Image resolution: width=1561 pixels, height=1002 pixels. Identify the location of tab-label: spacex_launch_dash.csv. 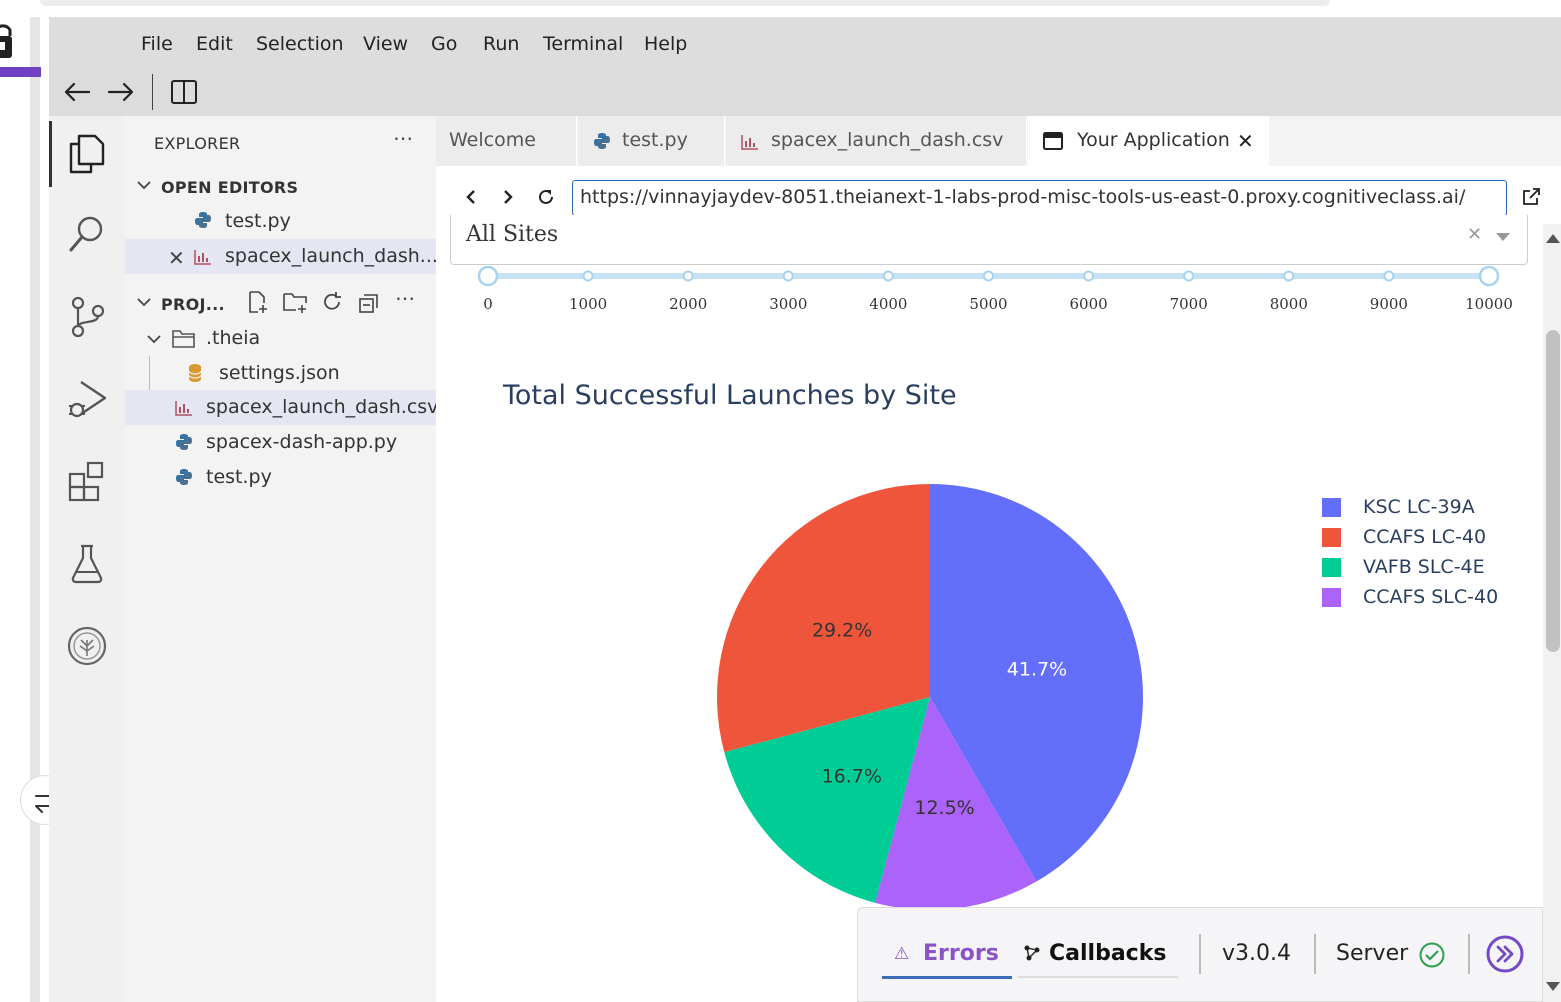
(887, 140).